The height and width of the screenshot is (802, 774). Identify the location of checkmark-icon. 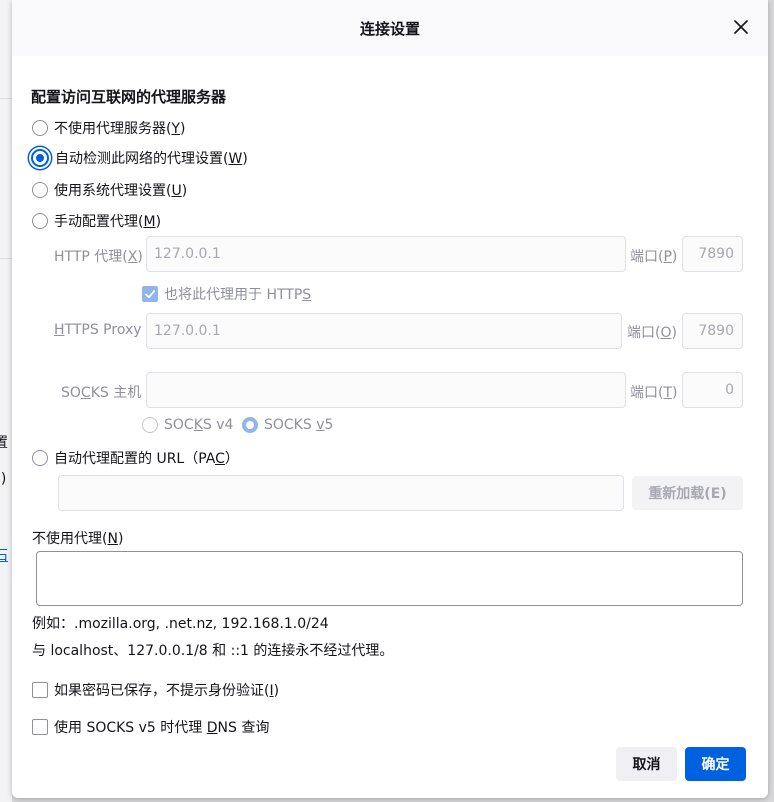
(150, 294).